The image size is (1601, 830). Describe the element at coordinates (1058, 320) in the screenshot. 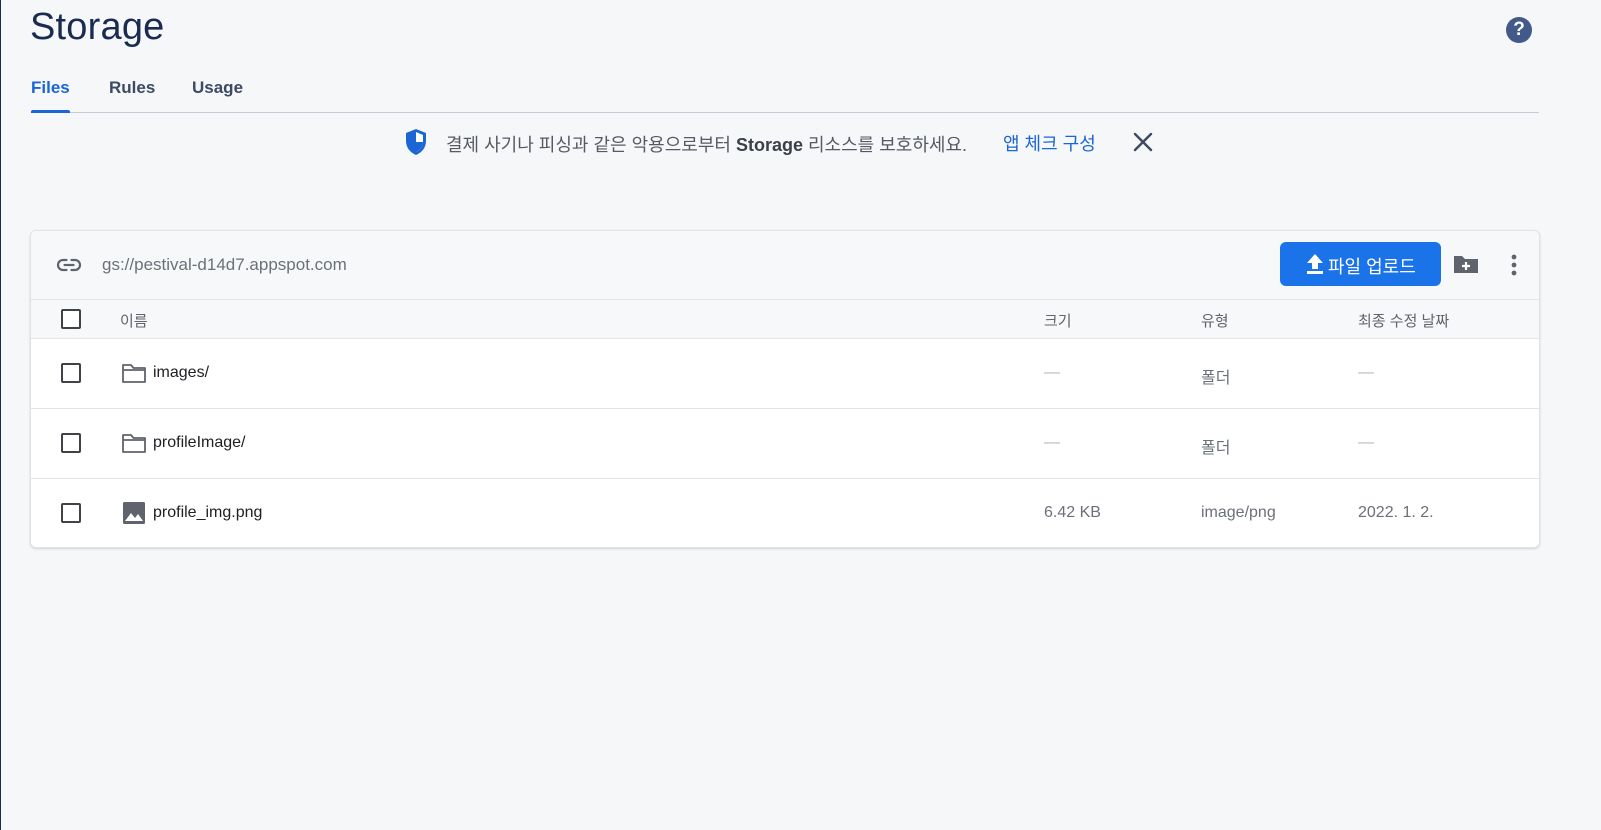

I see `column-header-size: 크기` at that location.